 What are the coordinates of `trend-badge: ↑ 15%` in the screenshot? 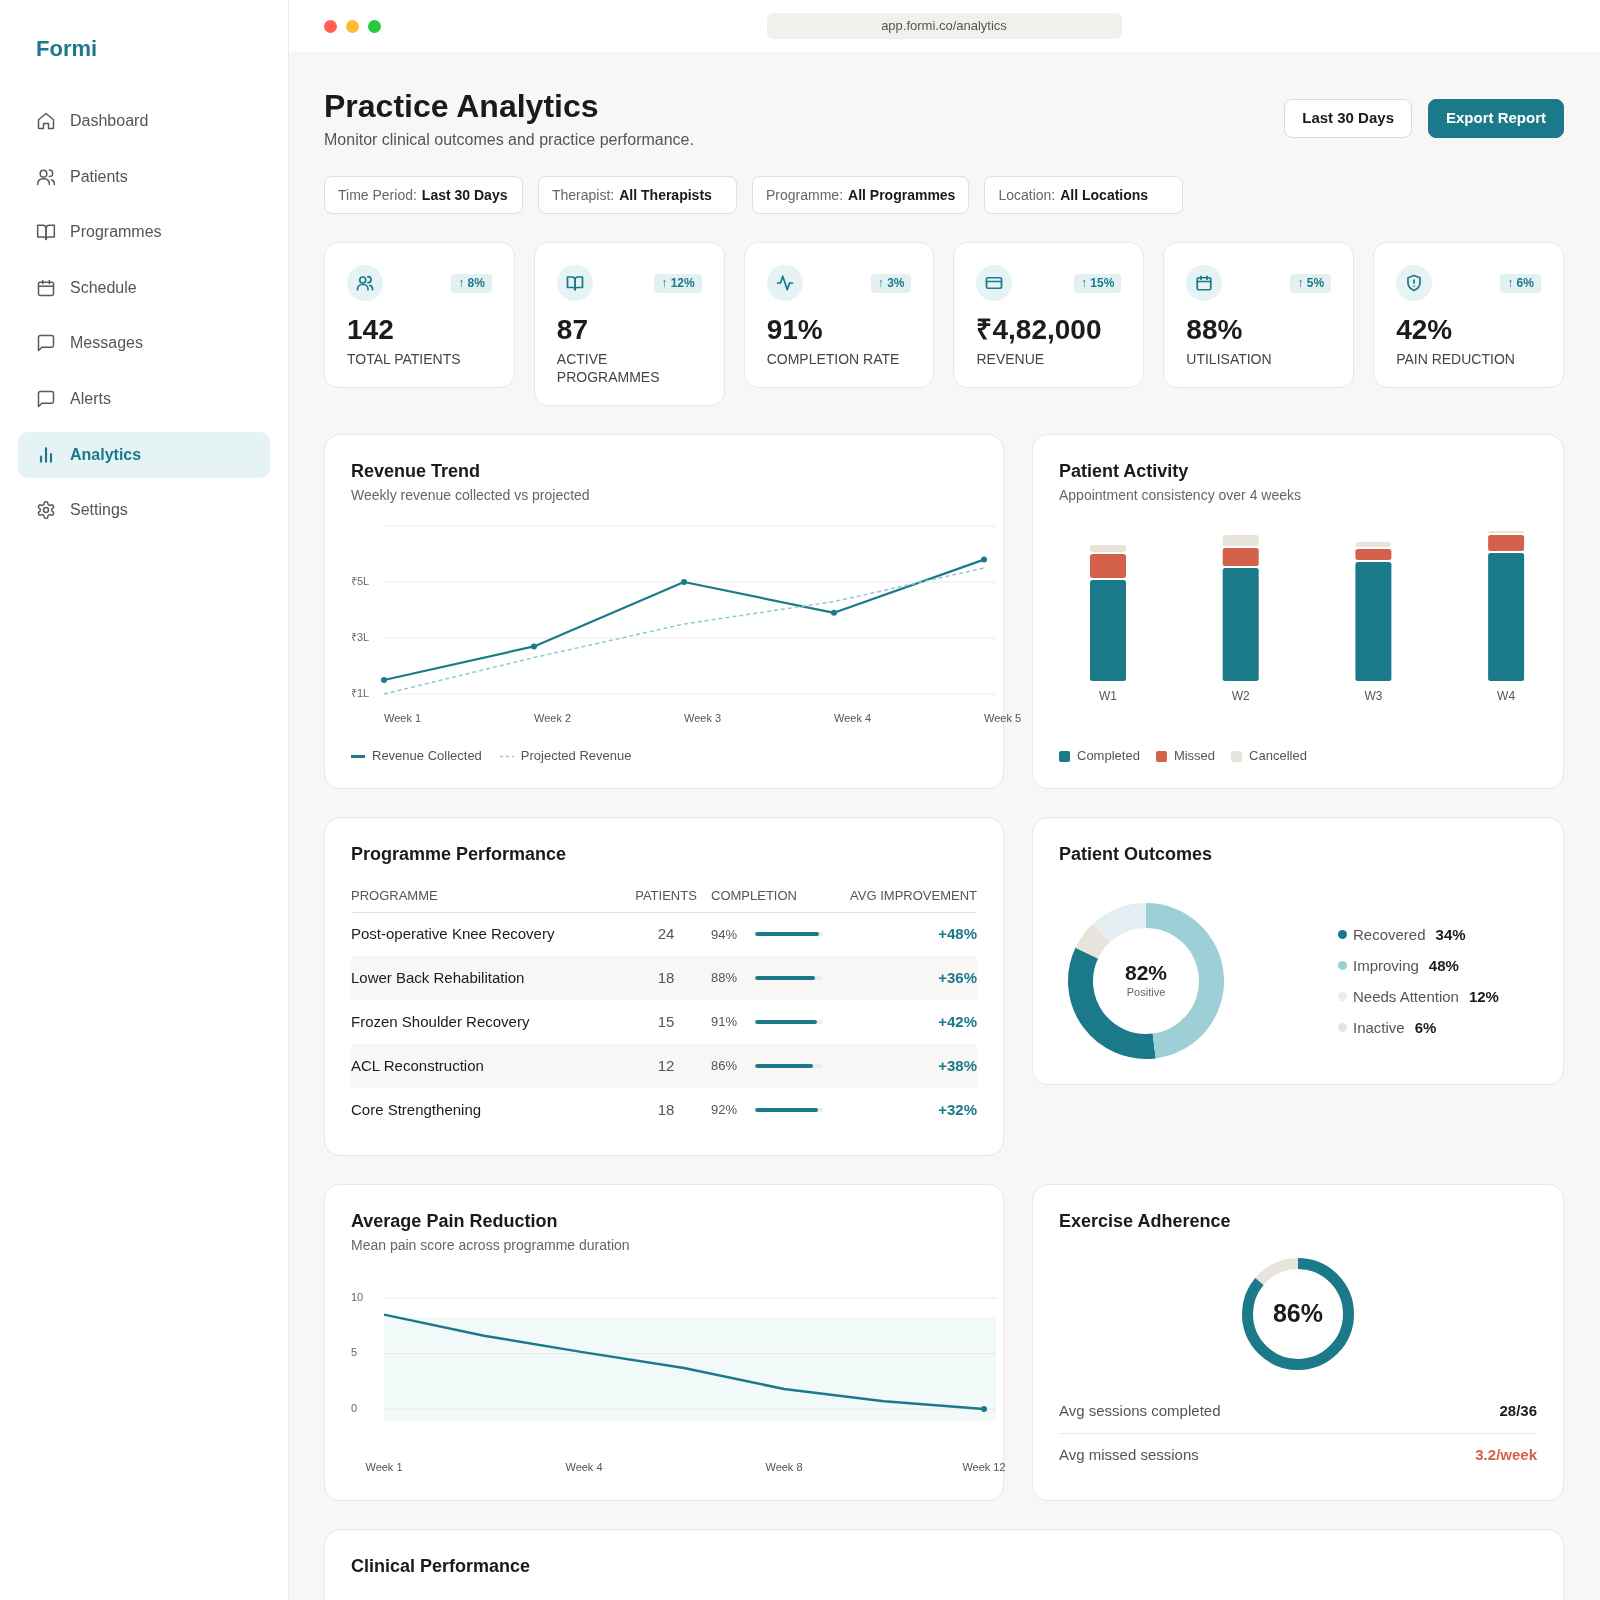 It's located at (1097, 283).